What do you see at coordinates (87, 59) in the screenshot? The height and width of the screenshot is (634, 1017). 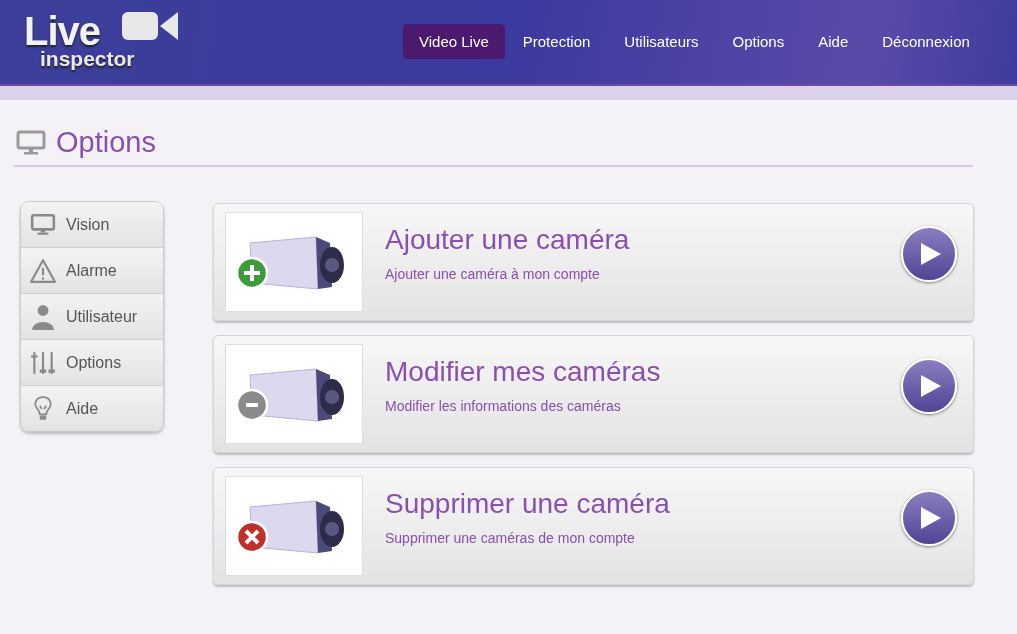 I see `logo-subtext: inspector` at bounding box center [87, 59].